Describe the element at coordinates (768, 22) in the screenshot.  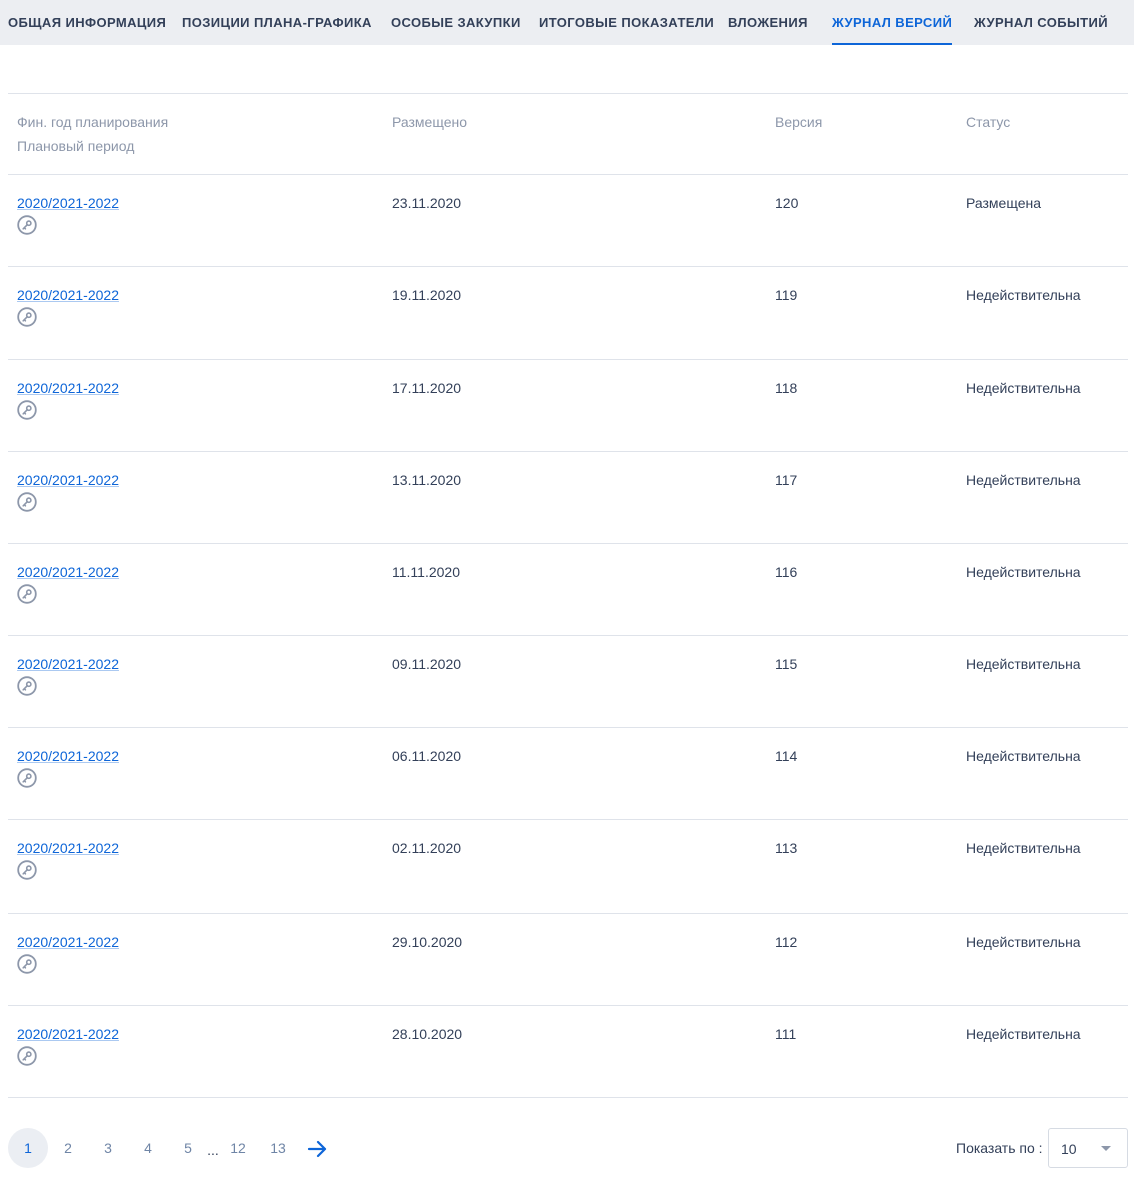
I see `tab-attachments: ВЛОЖЕНИЯ` at that location.